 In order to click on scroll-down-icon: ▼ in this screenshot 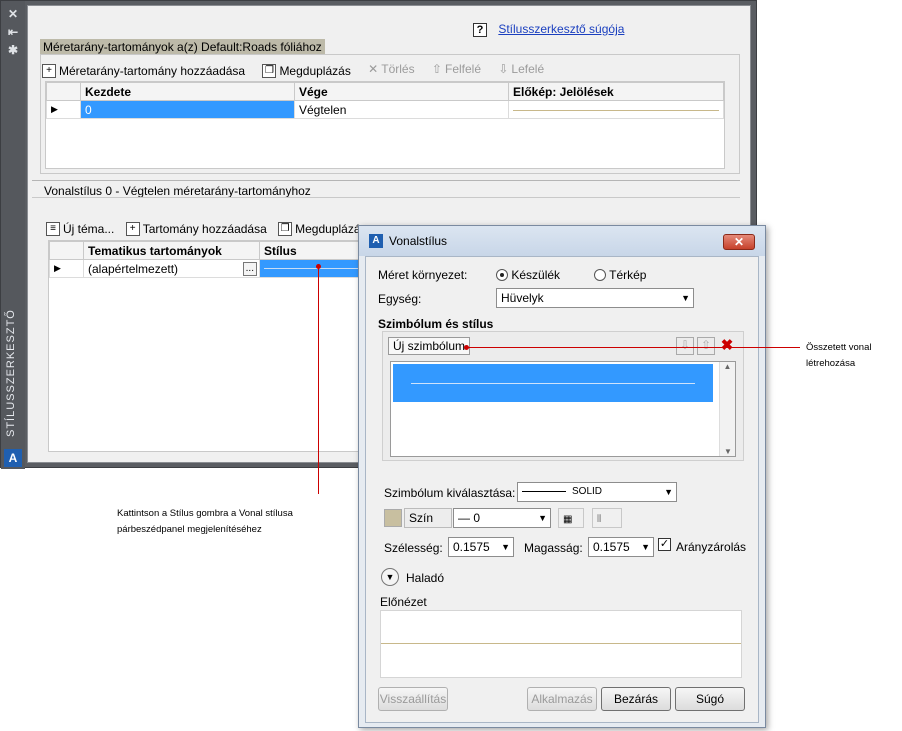, I will do `click(728, 451)`.